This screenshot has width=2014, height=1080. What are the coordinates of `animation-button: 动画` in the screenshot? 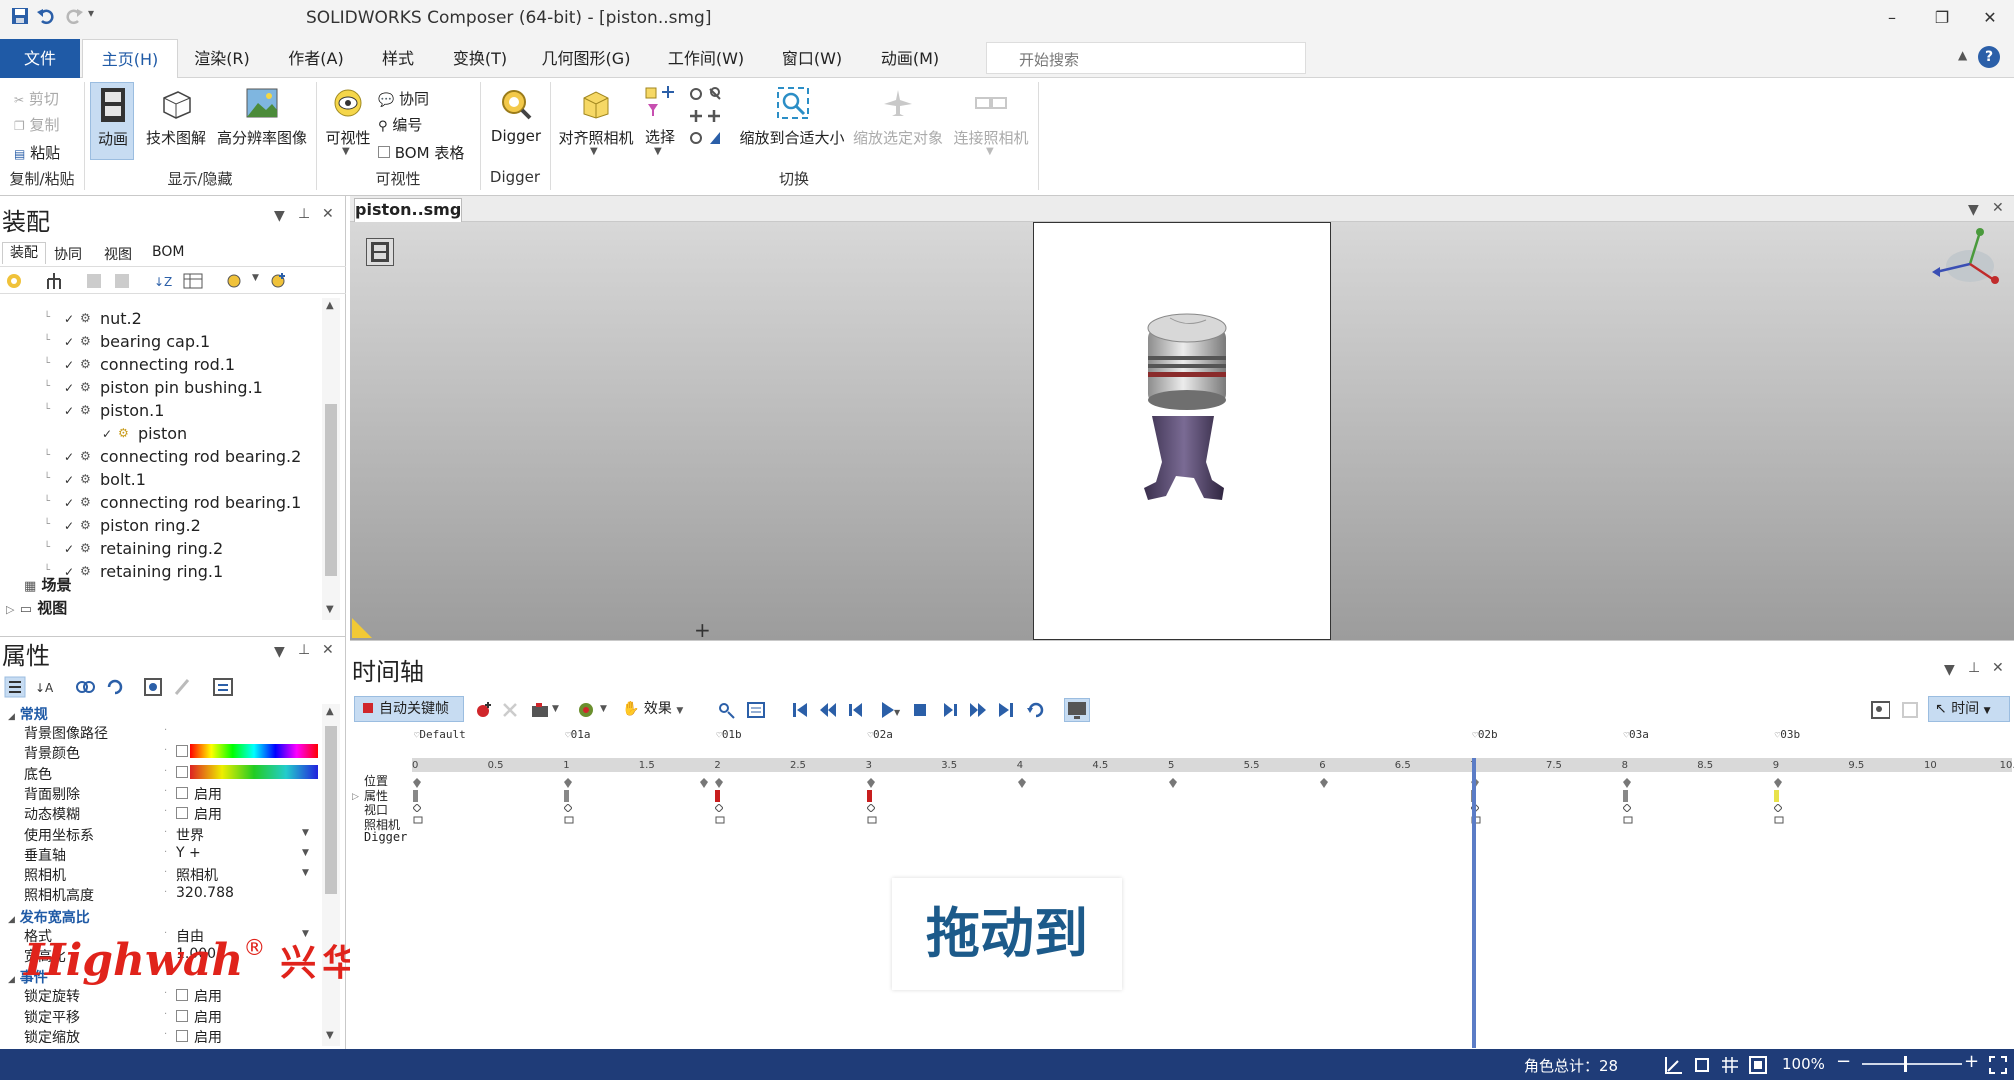 It's located at (112, 121).